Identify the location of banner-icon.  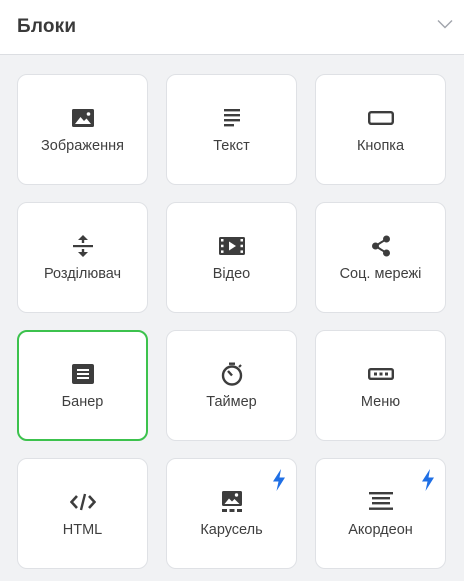
(83, 374).